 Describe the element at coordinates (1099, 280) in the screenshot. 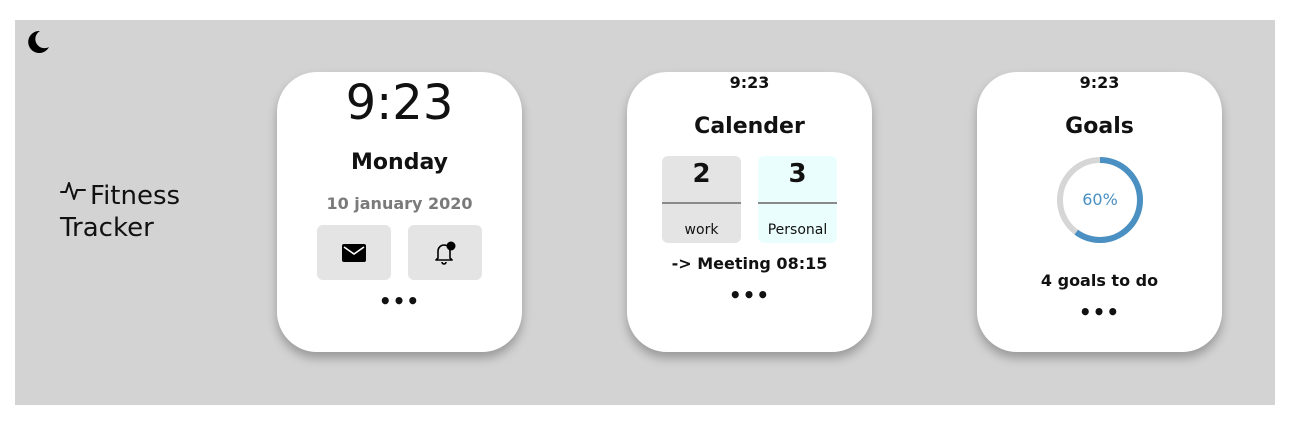

I see `goals-remaining: 4 goals to do` at that location.